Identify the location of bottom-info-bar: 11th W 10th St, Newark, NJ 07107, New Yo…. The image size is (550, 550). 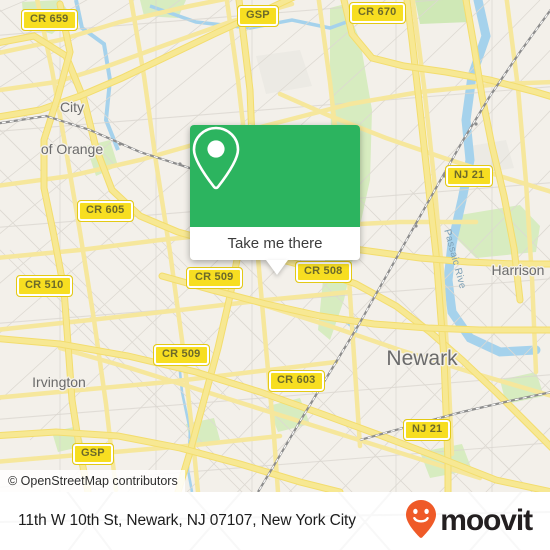
(275, 521).